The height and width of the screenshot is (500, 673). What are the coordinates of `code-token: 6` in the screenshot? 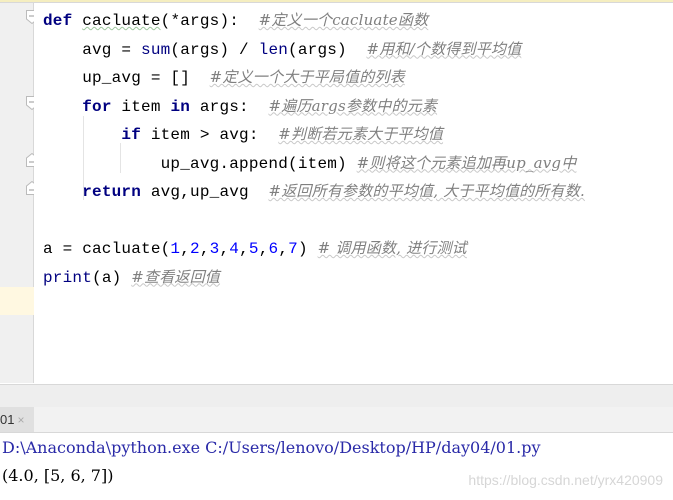 It's located at (273, 249).